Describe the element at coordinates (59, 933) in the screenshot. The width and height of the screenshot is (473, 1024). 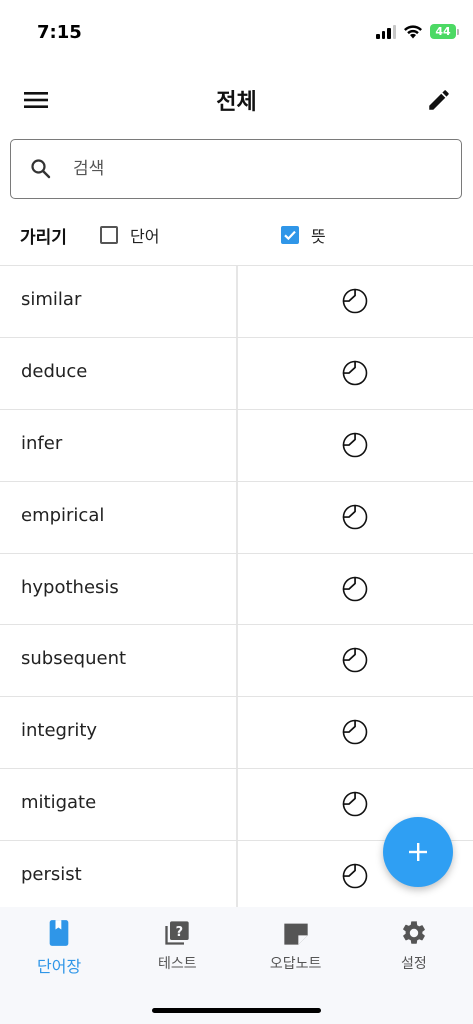
I see `book-icon` at that location.